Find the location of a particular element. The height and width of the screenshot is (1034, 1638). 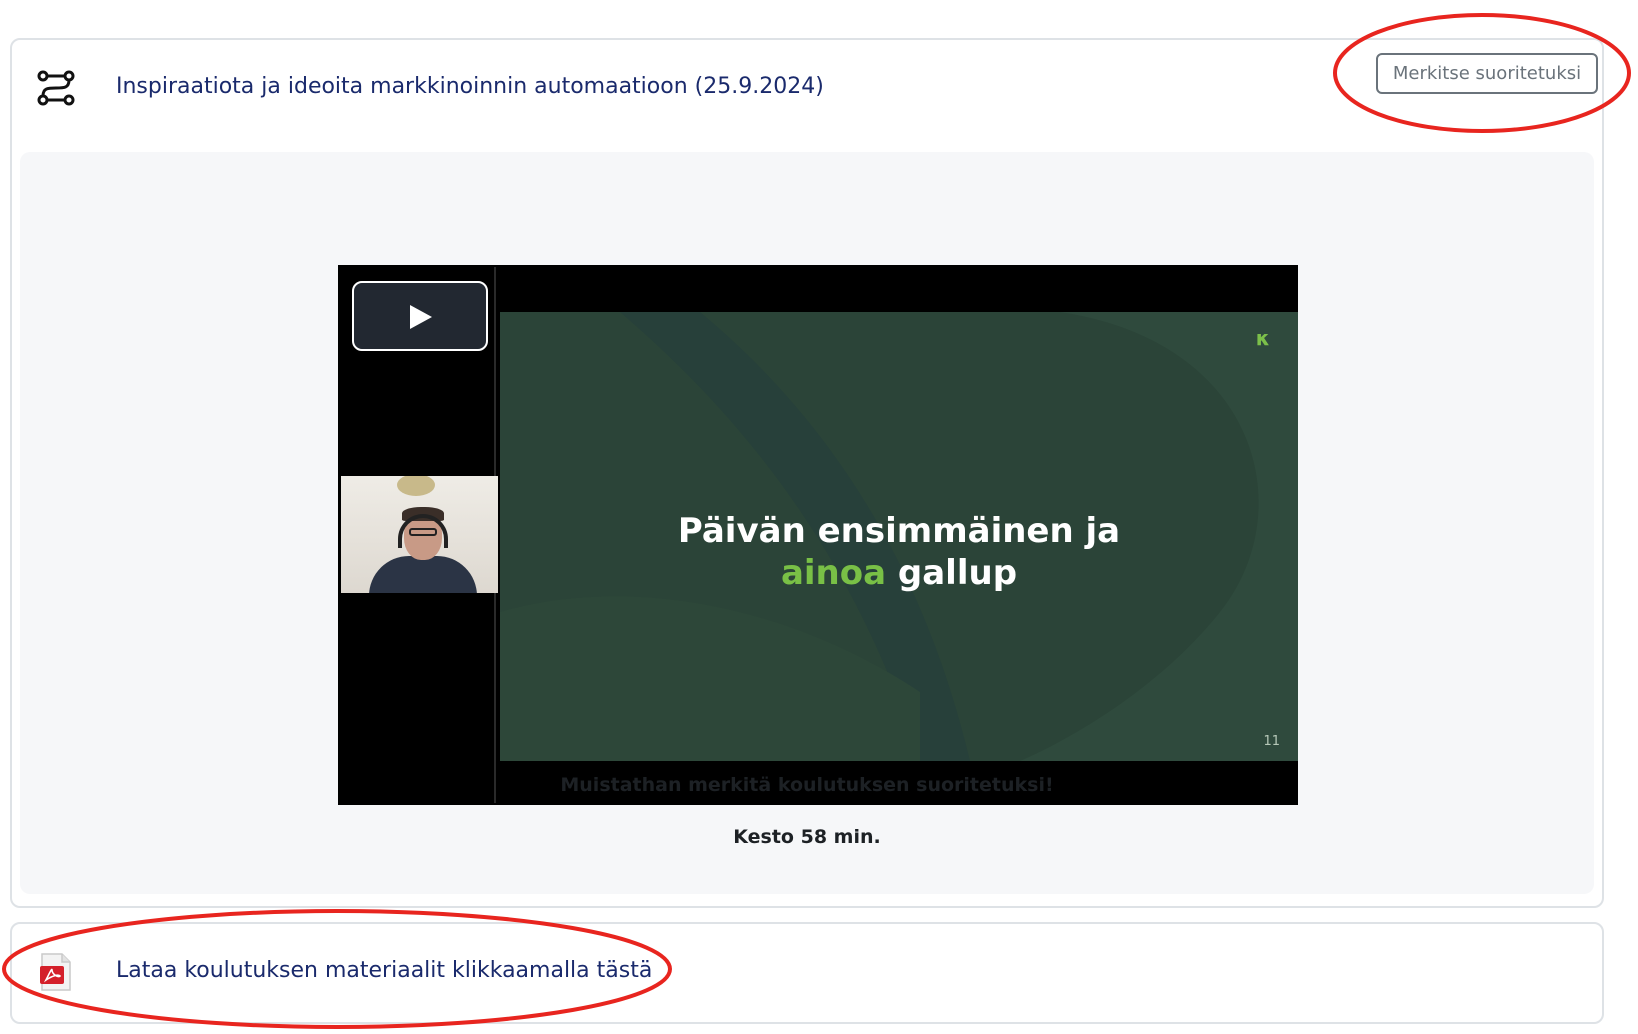

slide-title: Päivän ensimmäinen ja ainoa gallup is located at coordinates (899, 552).